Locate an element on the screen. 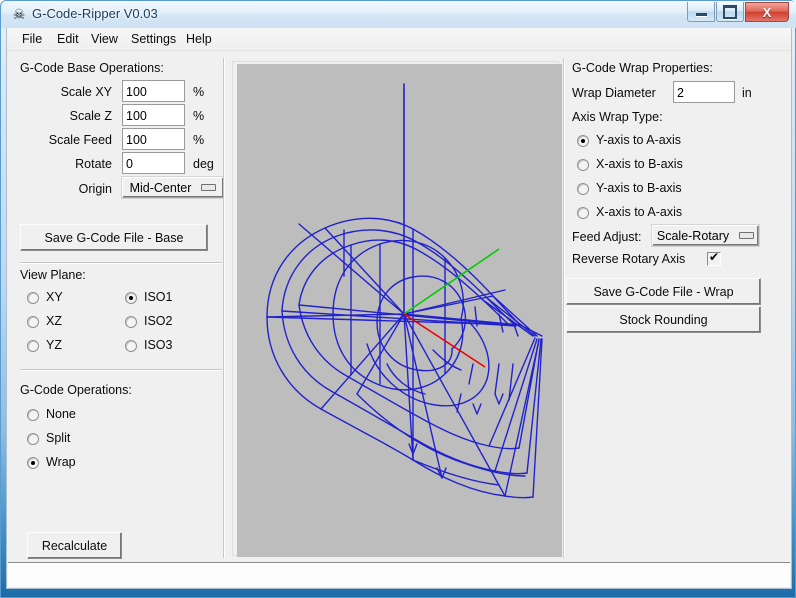  divider-left-canvas is located at coordinates (224, 308).